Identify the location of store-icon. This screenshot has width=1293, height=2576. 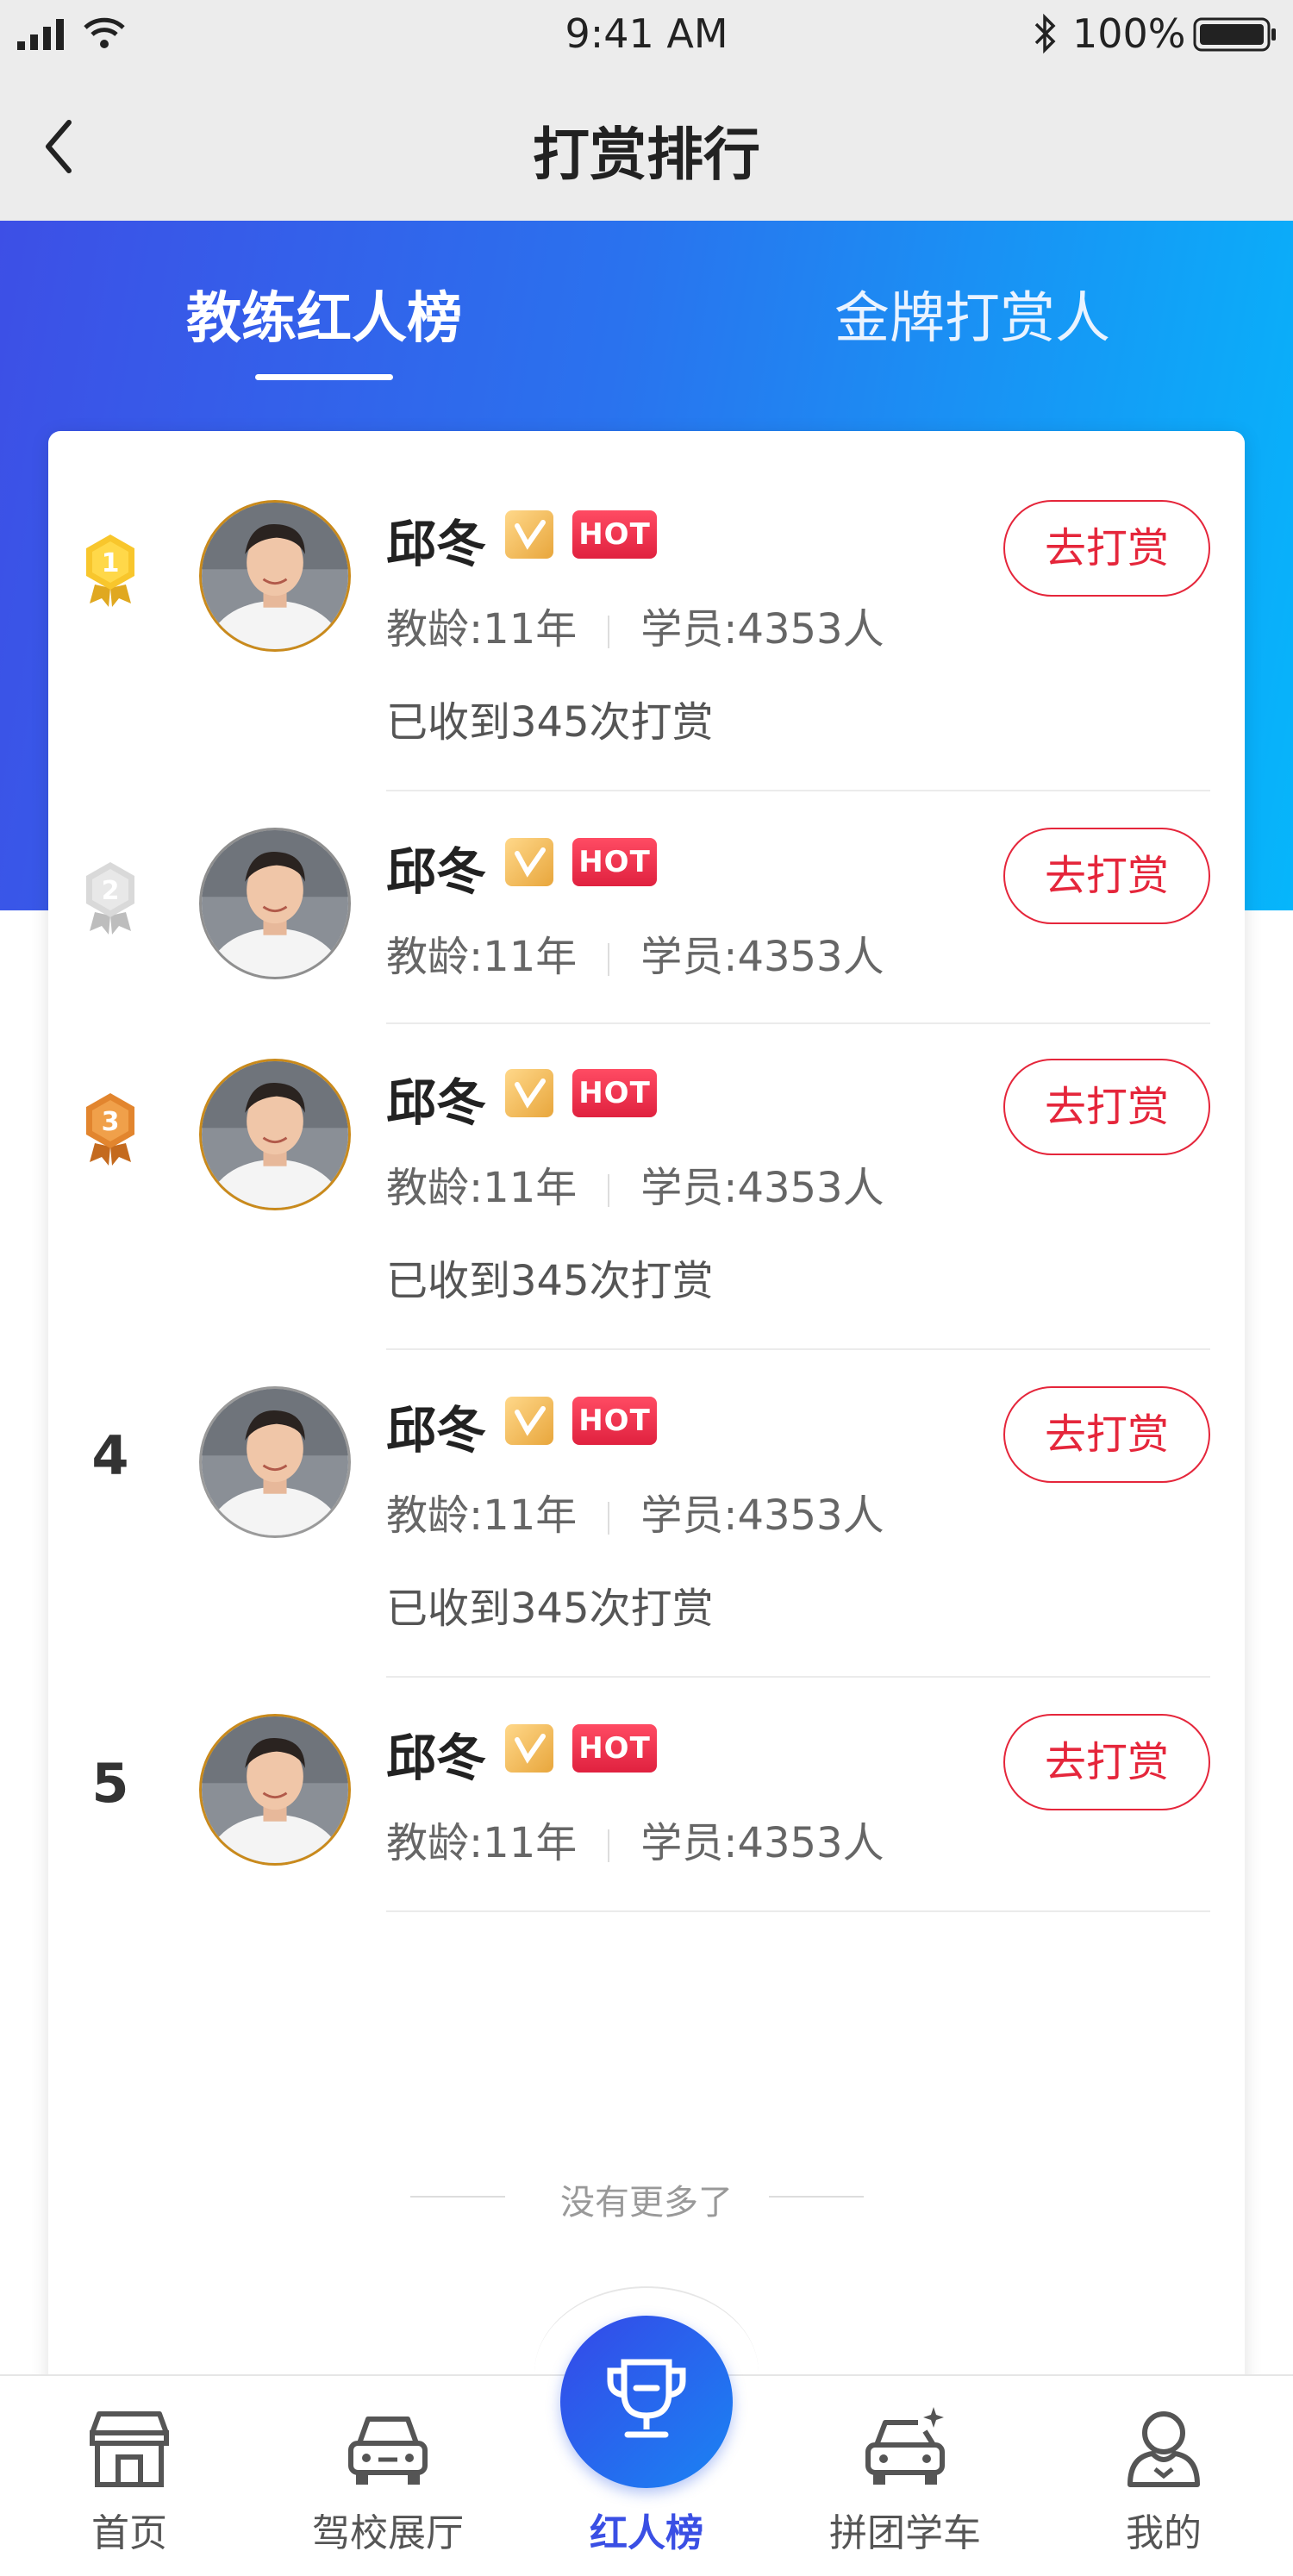
(129, 2449).